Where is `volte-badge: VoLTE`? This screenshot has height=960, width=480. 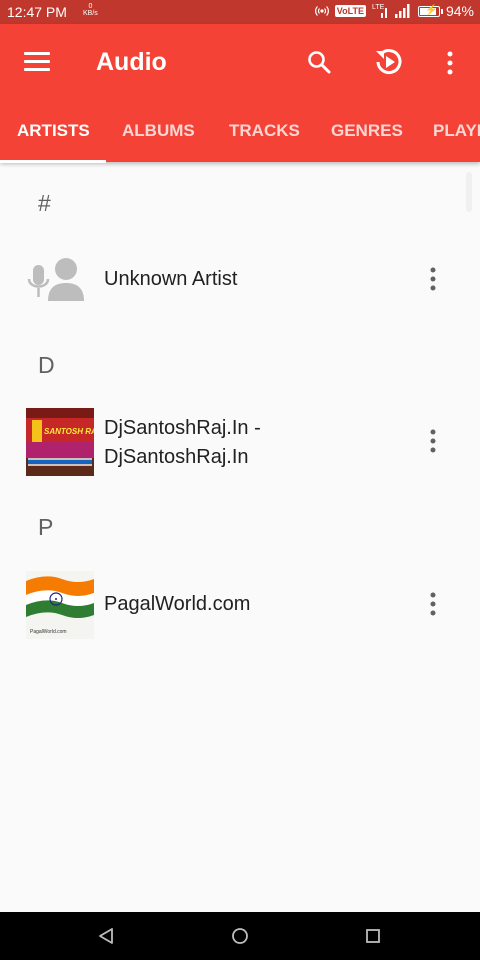 volte-badge: VoLTE is located at coordinates (350, 11).